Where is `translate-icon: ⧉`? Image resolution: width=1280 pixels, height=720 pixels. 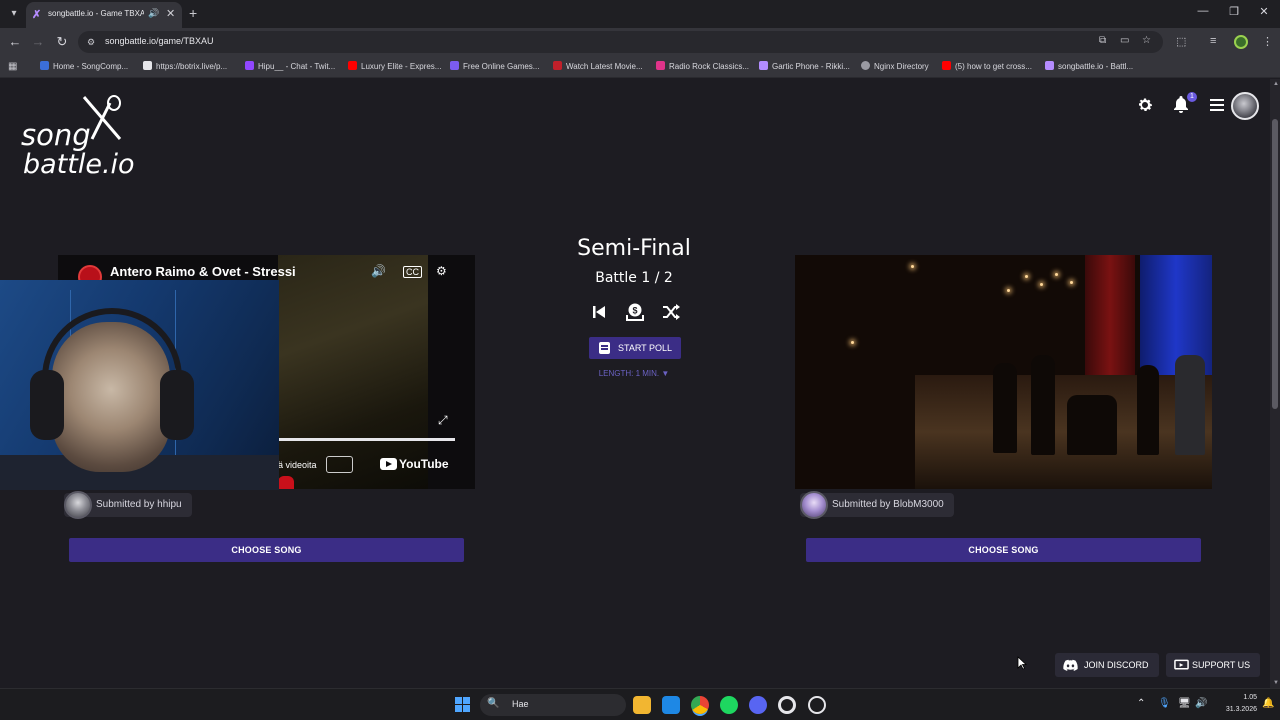
translate-icon: ⧉ is located at coordinates (1102, 40).